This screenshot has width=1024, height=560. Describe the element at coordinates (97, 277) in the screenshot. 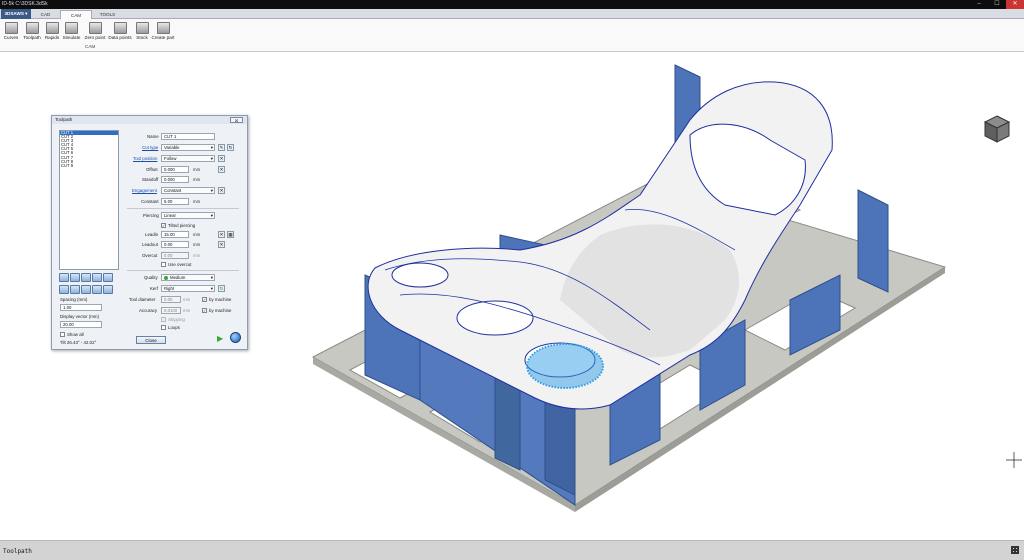

I see `move-bottom-icon` at that location.